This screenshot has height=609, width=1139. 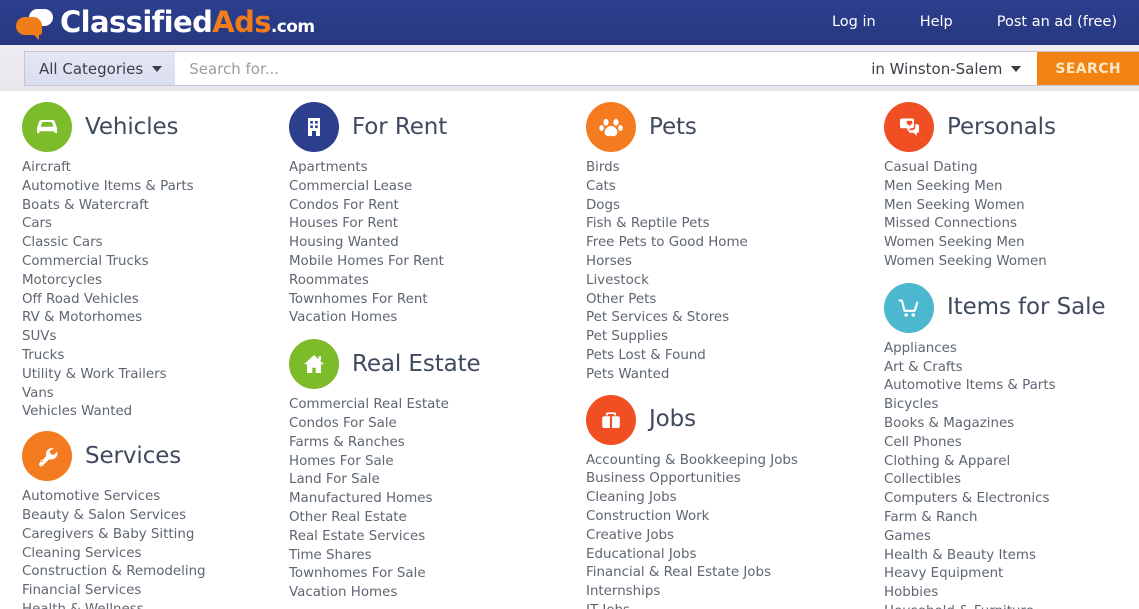 What do you see at coordinates (80, 299) in the screenshot?
I see `category-link: Off Road Vehicles` at bounding box center [80, 299].